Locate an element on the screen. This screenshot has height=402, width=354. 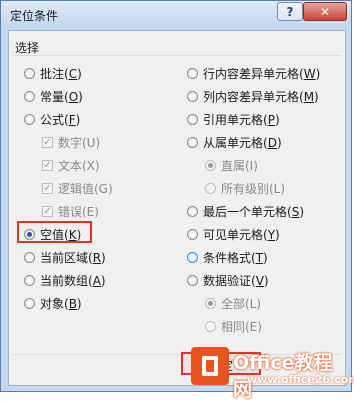
option-comments-key: C is located at coordinates (73, 73).